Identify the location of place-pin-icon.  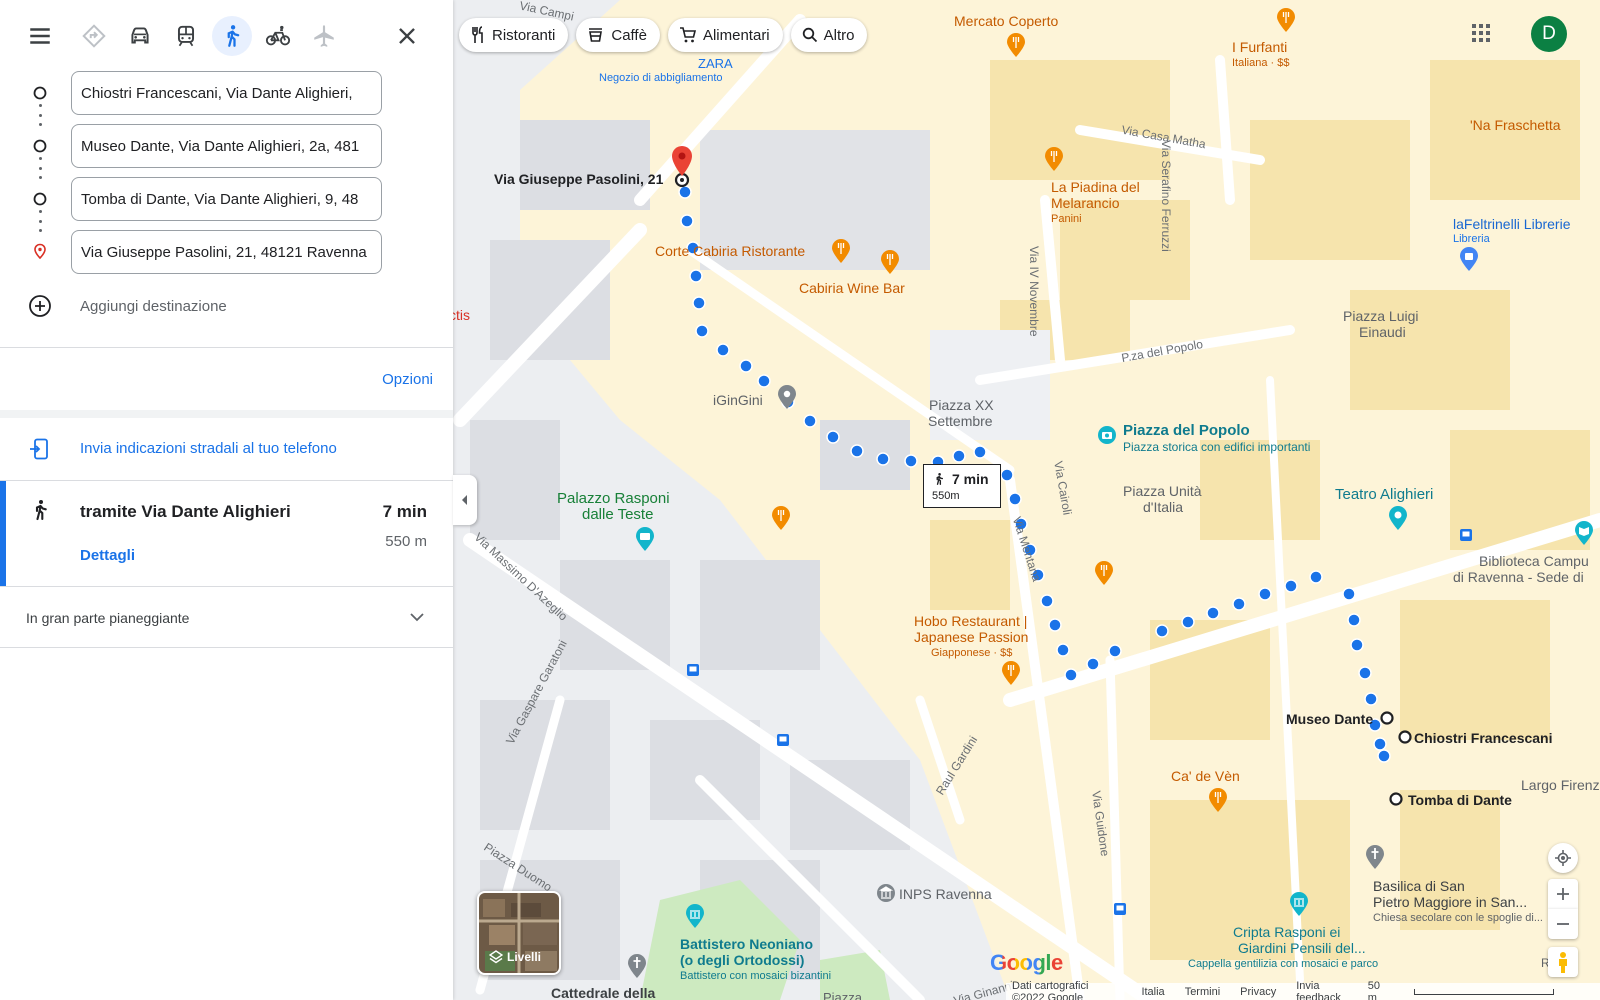
(787, 397).